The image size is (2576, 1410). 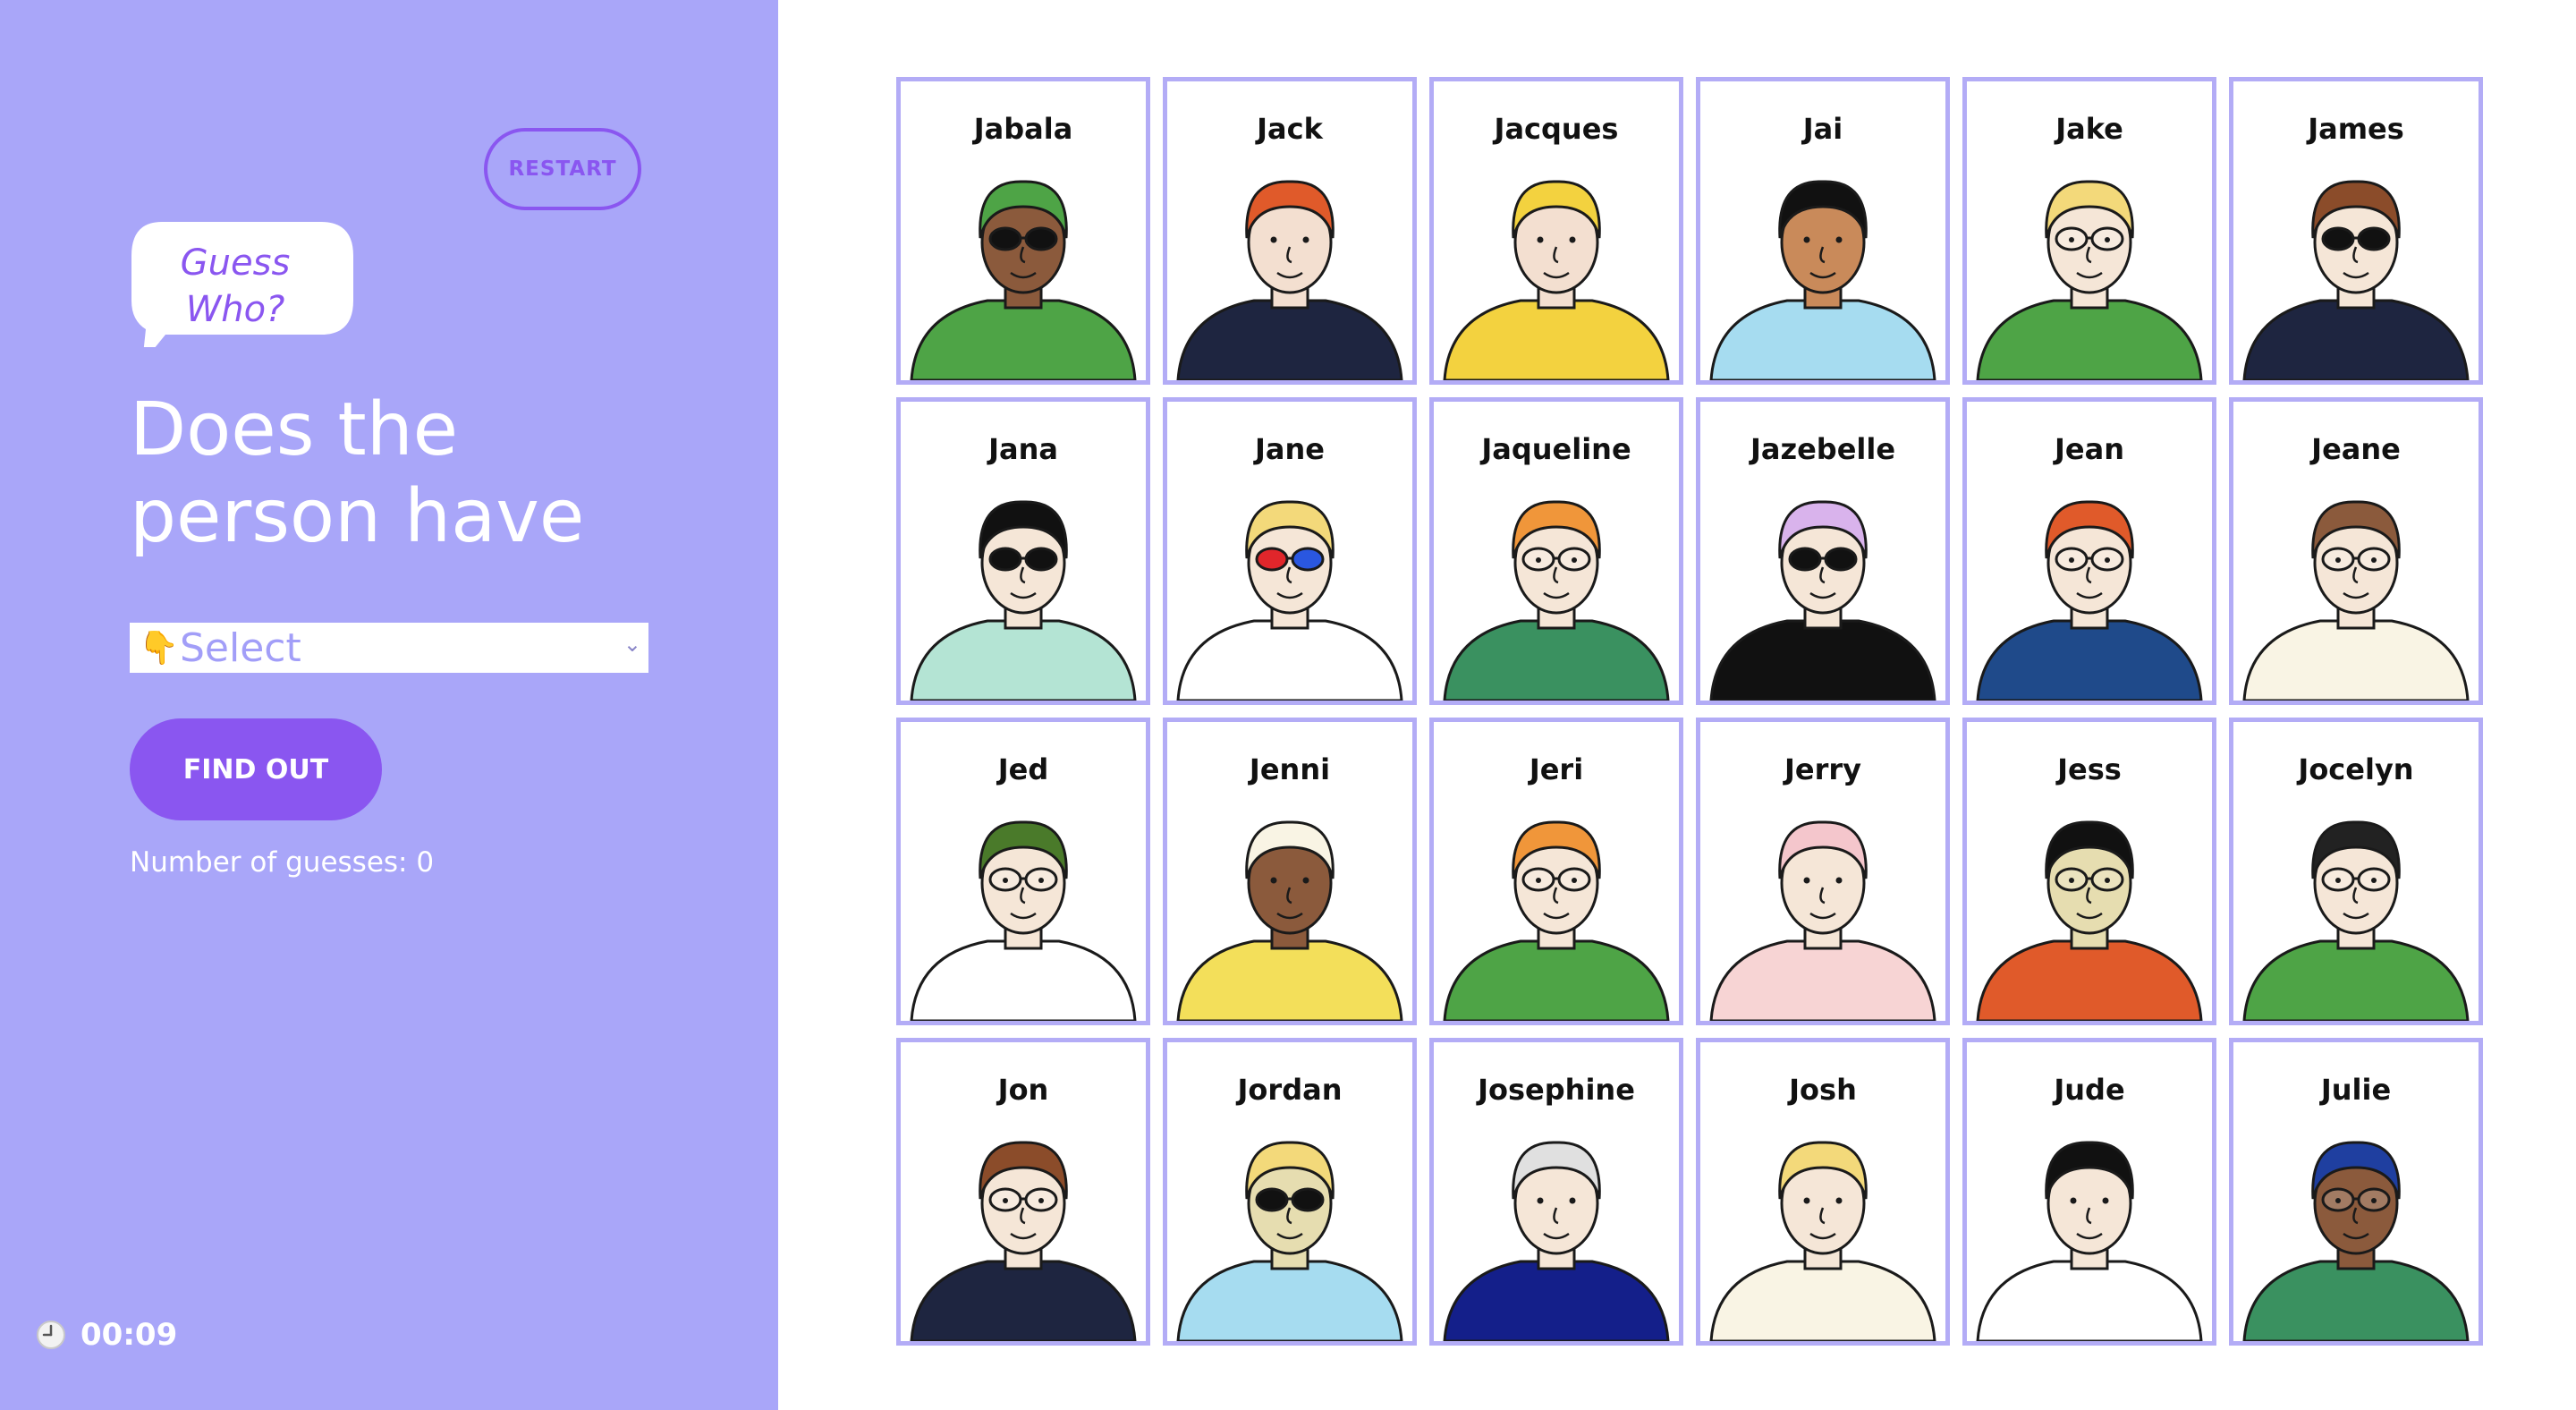 What do you see at coordinates (1823, 769) in the screenshot?
I see `character-name: Jerry` at bounding box center [1823, 769].